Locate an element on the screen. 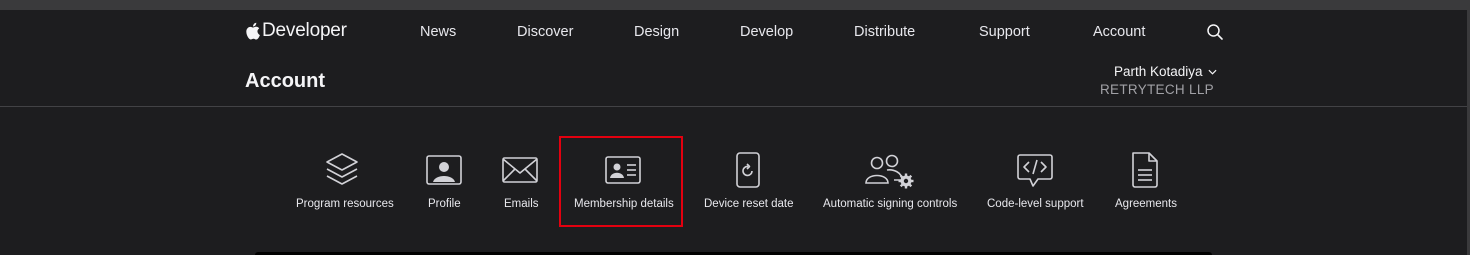 This screenshot has height=255, width=1470. apple-logo-icon is located at coordinates (253, 31).